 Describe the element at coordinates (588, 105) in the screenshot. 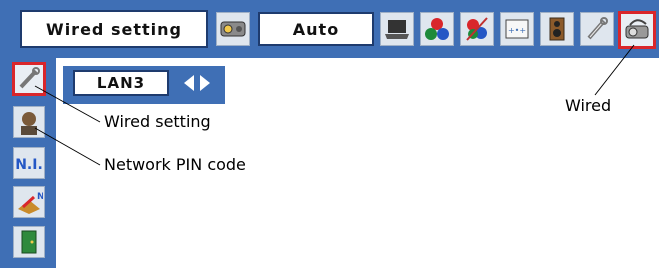

I see `callout-wired: Wired` at that location.